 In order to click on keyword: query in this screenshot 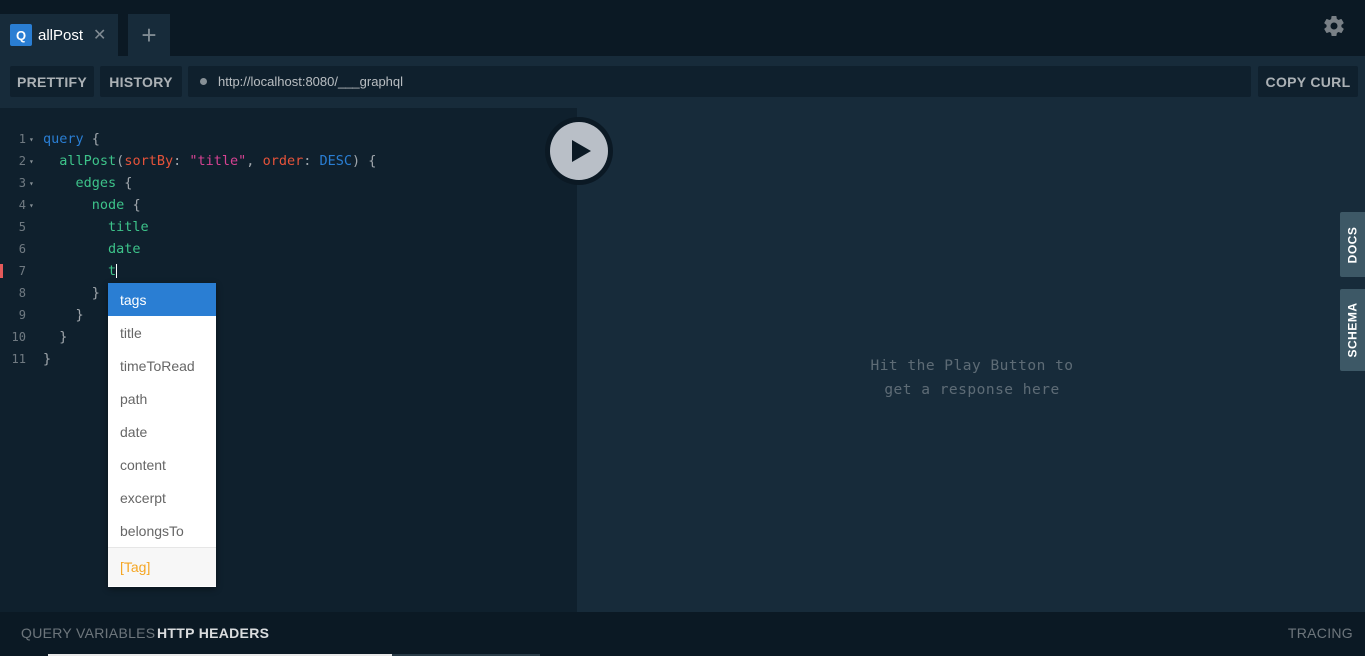, I will do `click(63, 139)`.